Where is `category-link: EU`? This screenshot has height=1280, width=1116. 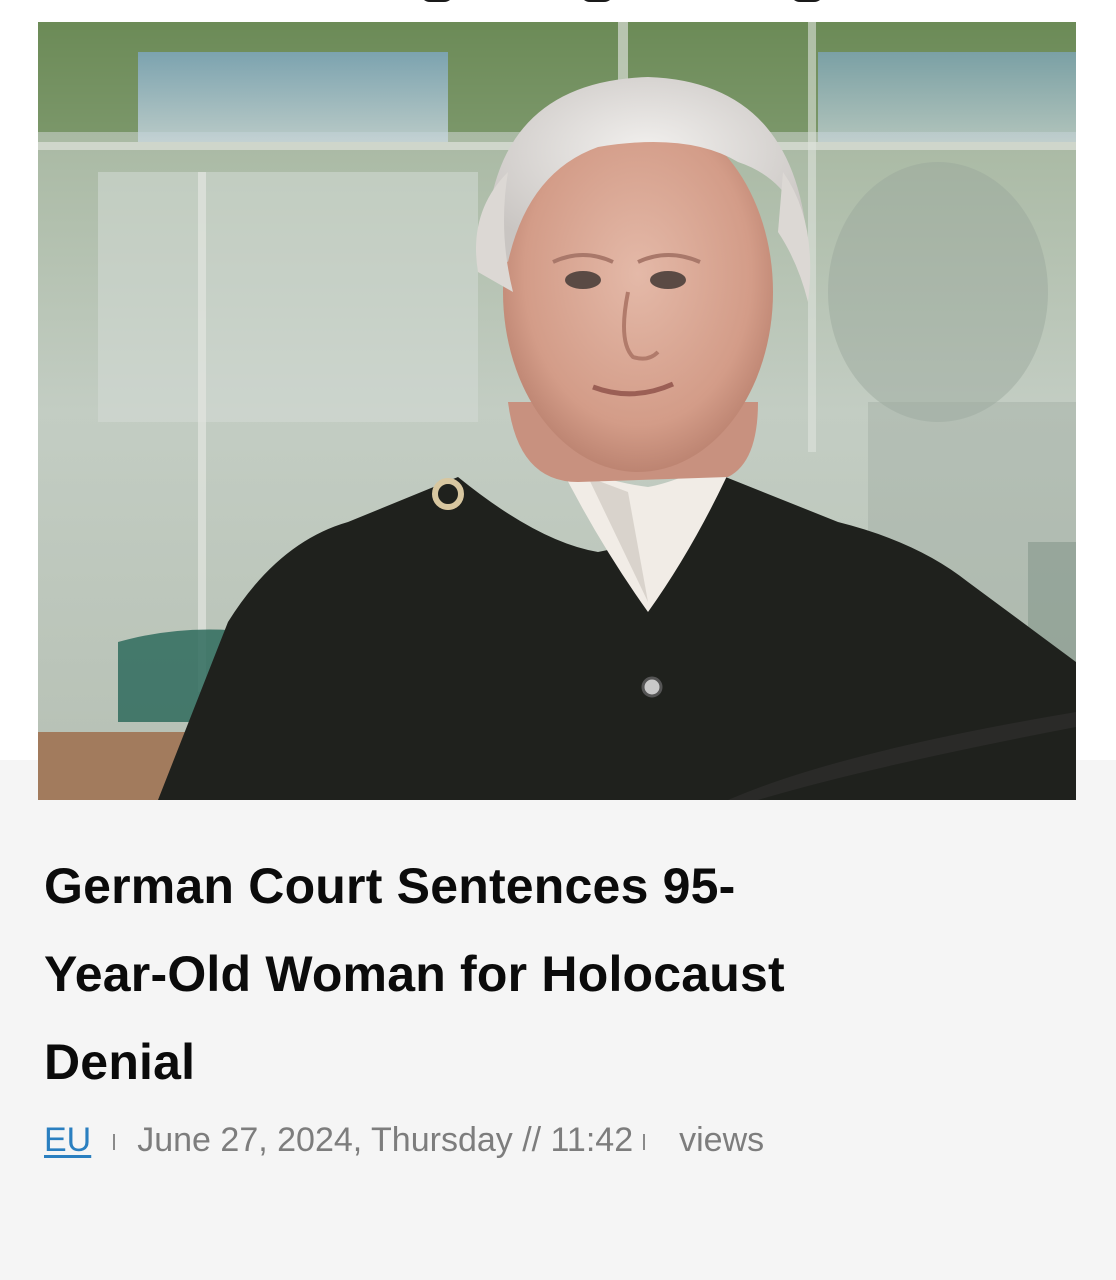
category-link: EU is located at coordinates (67, 1140).